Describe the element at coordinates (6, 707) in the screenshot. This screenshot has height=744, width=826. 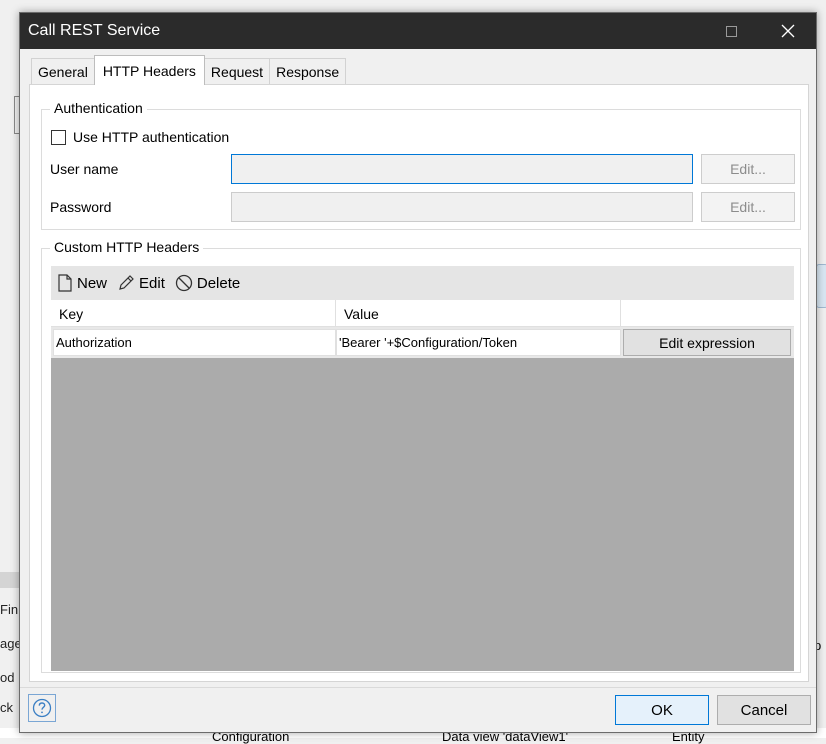
I see `background-text: ck` at that location.